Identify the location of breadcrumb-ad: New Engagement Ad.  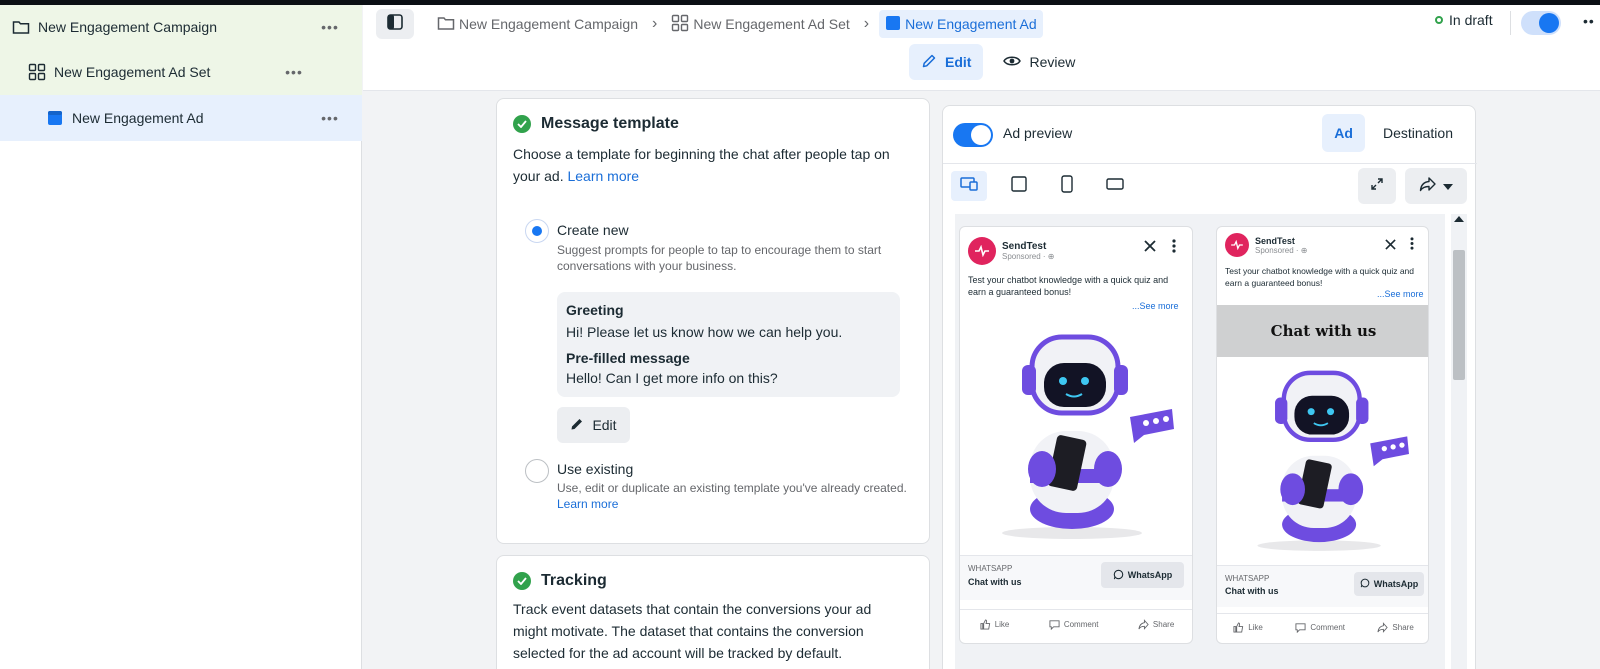
(961, 24).